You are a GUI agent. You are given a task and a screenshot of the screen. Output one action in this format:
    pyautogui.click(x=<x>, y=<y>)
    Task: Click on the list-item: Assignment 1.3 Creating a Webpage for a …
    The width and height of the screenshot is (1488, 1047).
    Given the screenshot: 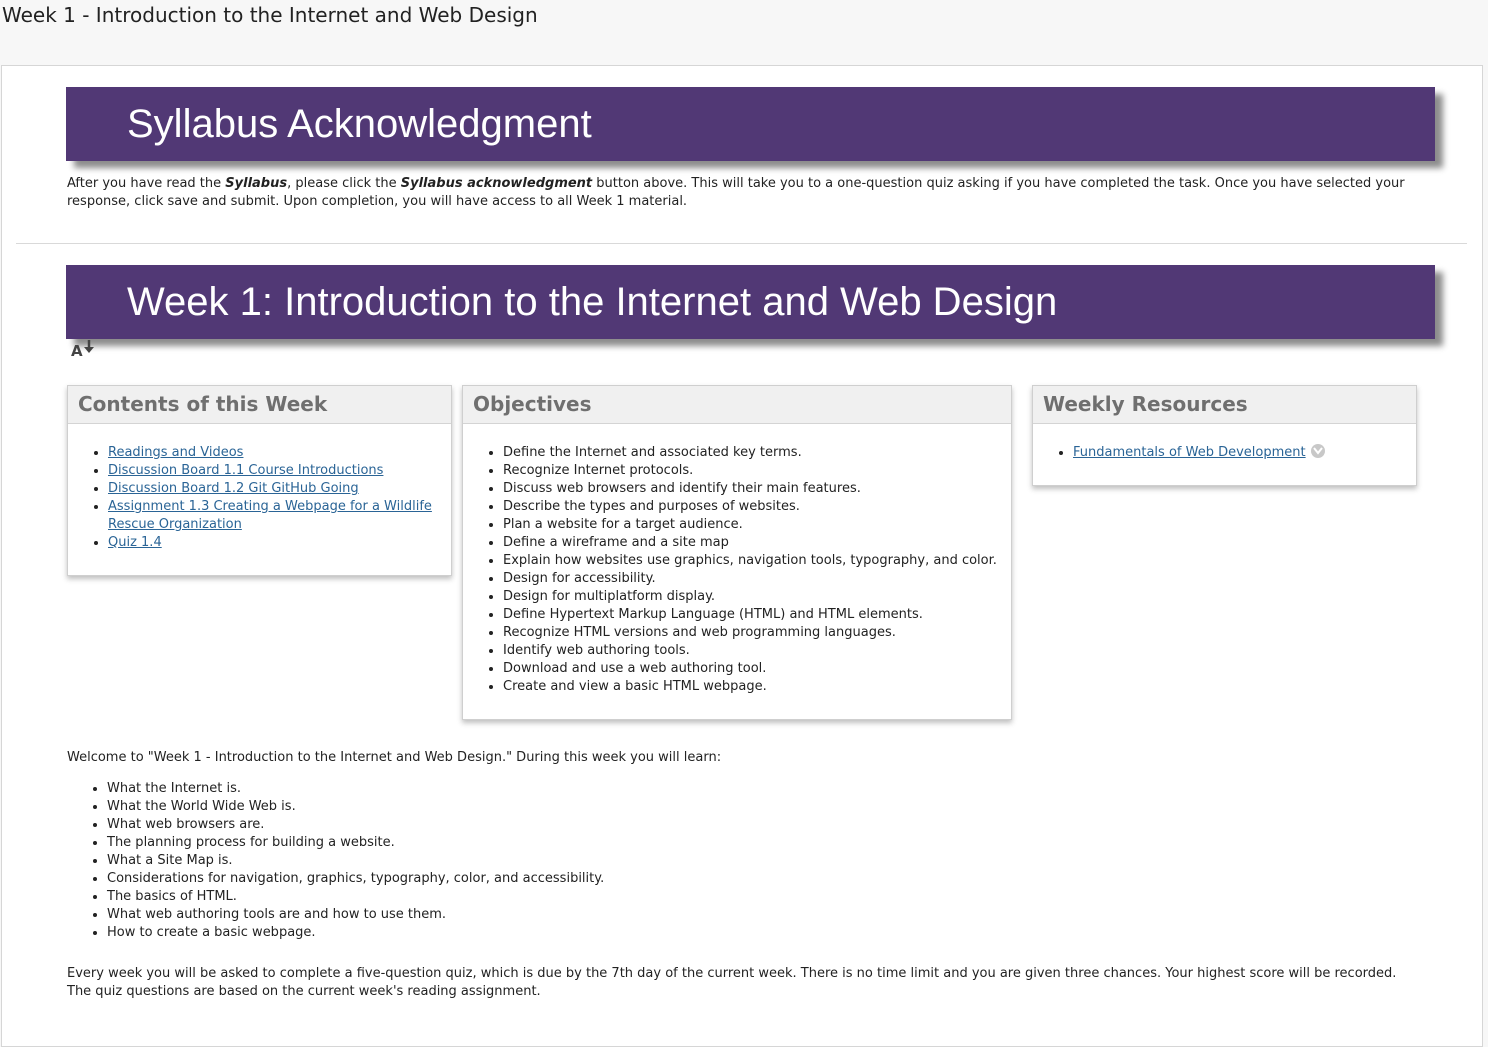 What is the action you would take?
    pyautogui.click(x=279, y=516)
    